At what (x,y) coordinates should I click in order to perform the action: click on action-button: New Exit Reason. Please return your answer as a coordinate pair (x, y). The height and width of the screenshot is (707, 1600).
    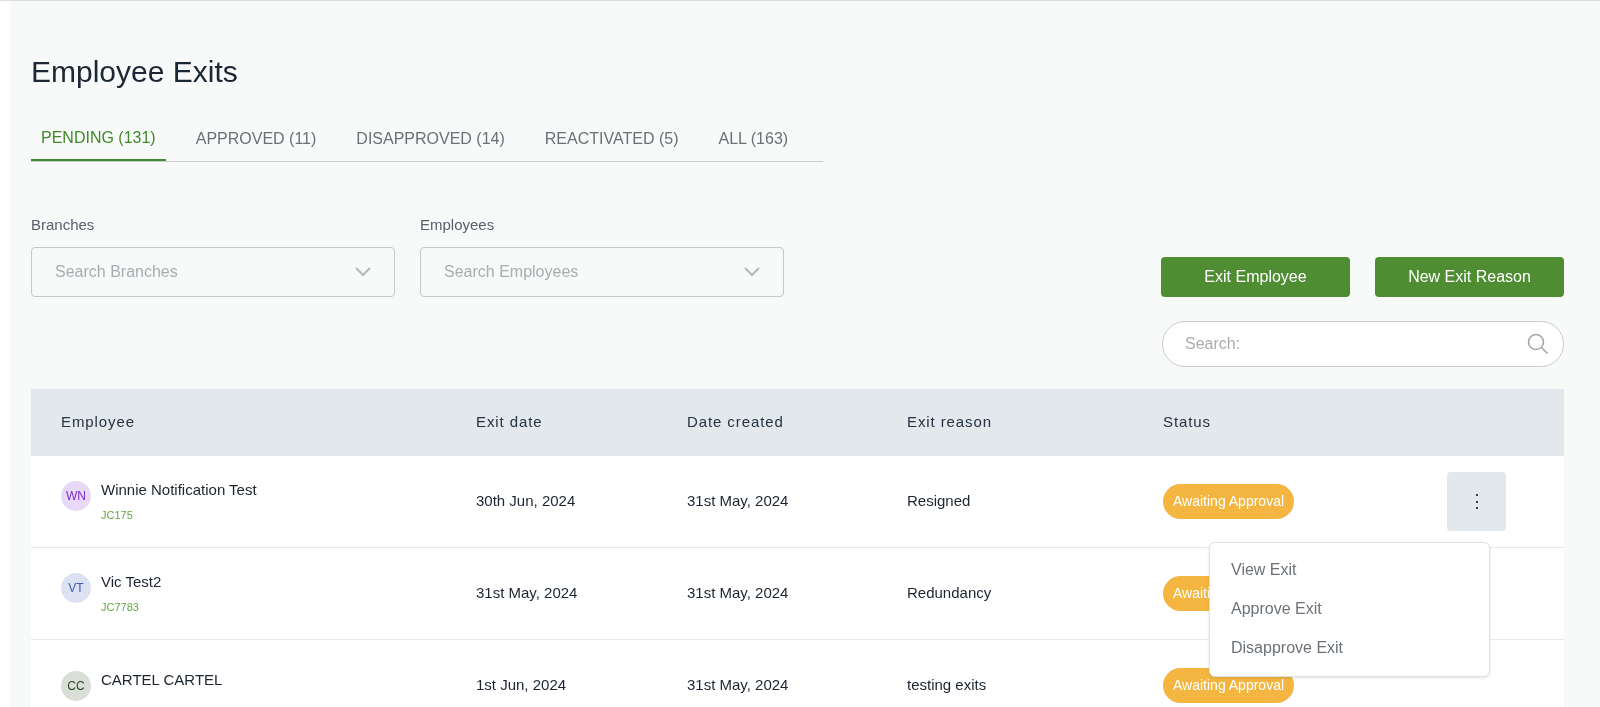
    Looking at the image, I should click on (1469, 276).